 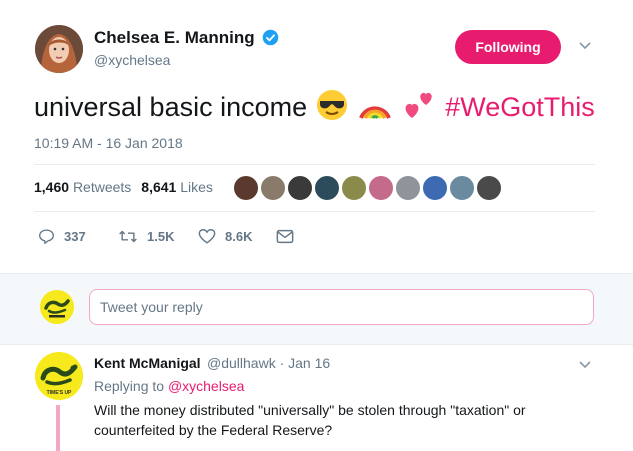 What do you see at coordinates (207, 236) in the screenshot?
I see `heart-icon` at bounding box center [207, 236].